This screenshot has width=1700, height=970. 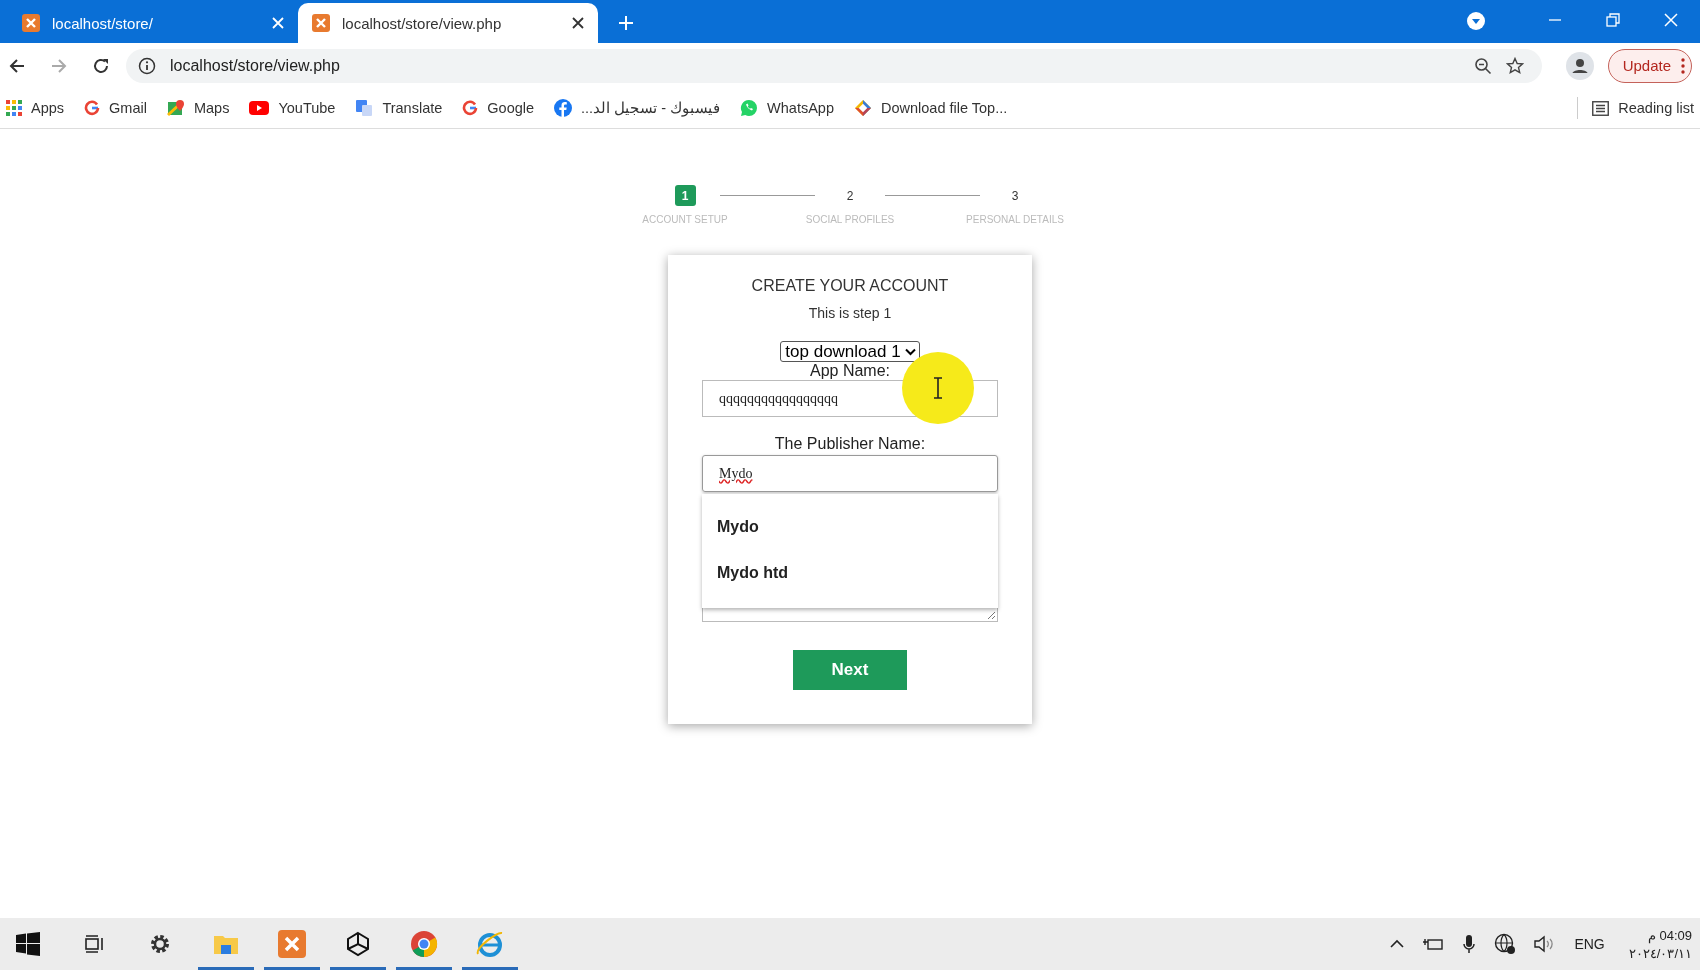 I want to click on phone-bubble-icon, so click(x=749, y=108).